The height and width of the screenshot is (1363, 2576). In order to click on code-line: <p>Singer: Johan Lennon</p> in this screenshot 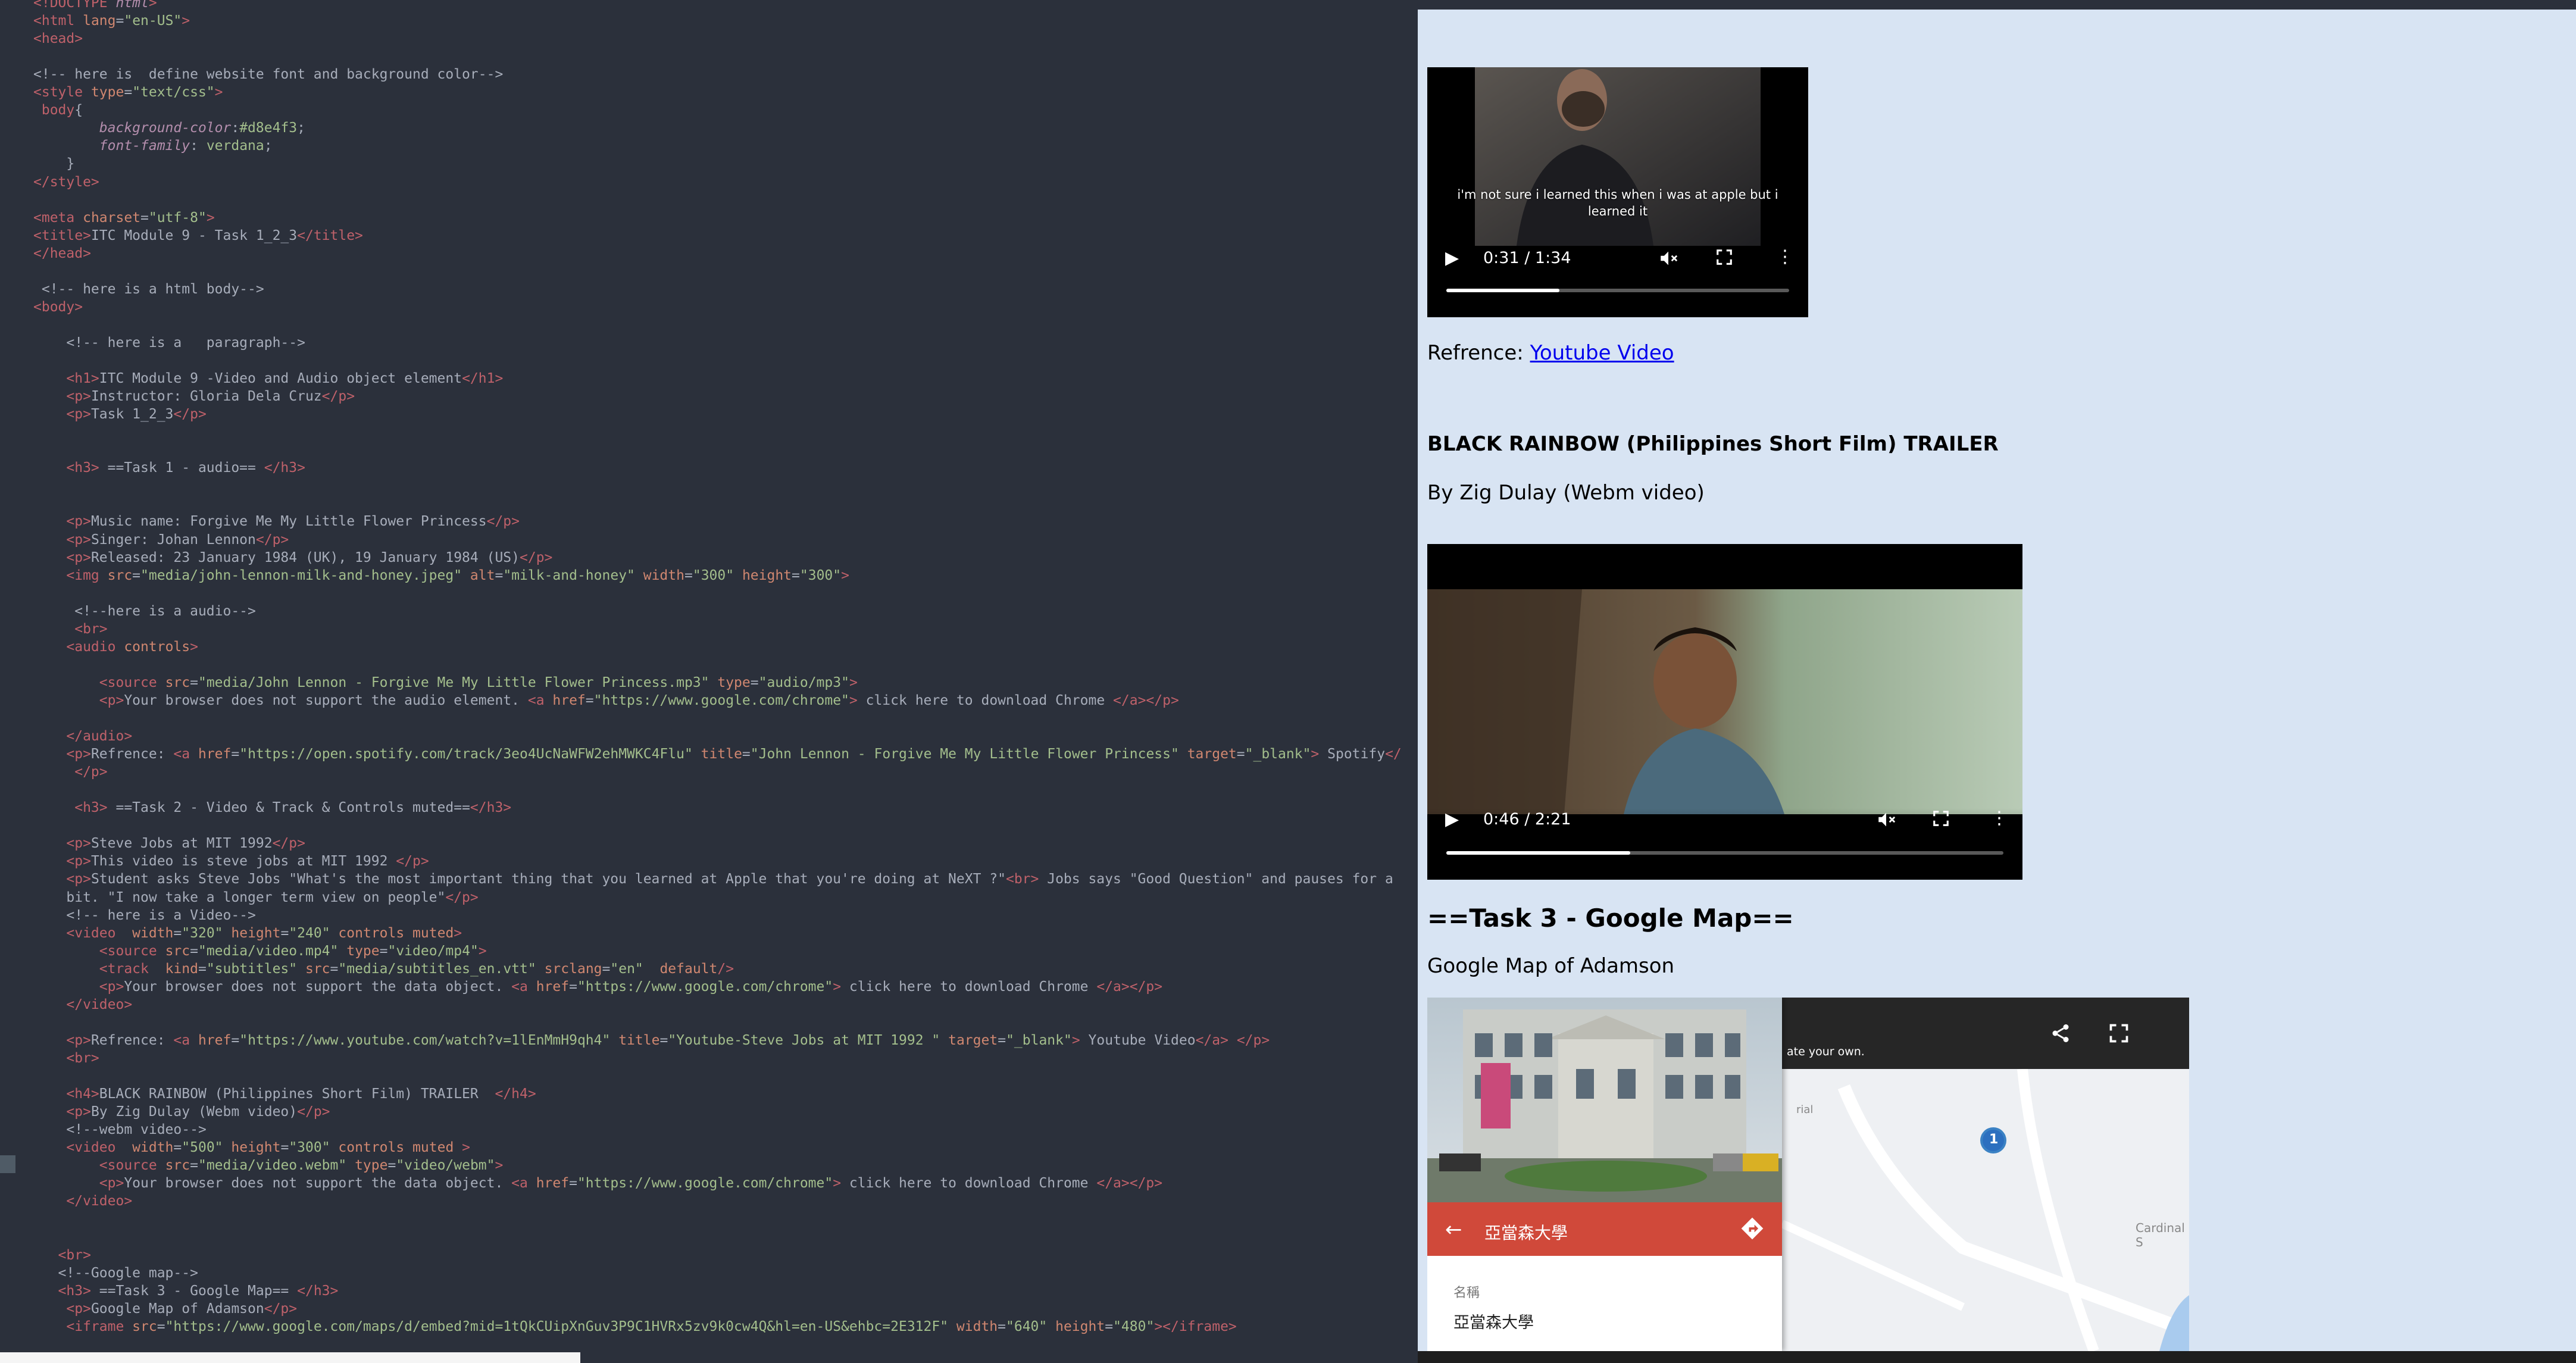, I will do `click(709, 540)`.